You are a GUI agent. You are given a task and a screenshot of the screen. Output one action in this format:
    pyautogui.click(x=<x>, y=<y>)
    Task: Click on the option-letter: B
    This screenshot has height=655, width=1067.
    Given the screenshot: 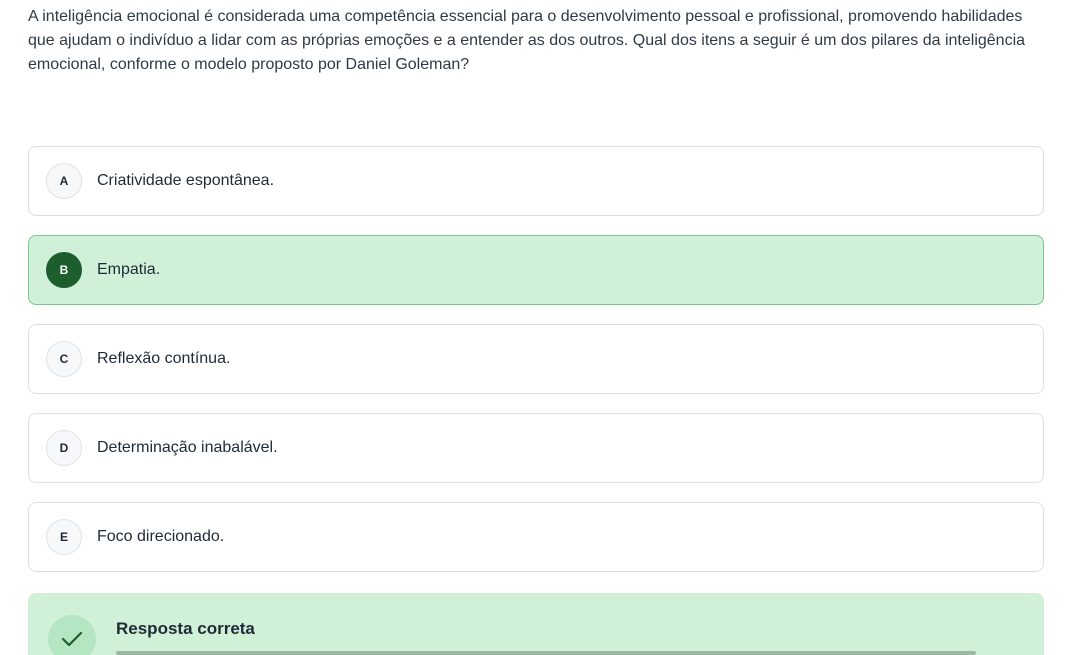 What is the action you would take?
    pyautogui.click(x=64, y=270)
    